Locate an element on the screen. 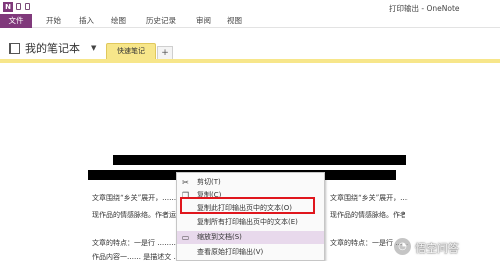 This screenshot has width=500, height=261. notebook-name: 我的笔记本 is located at coordinates (52, 48).